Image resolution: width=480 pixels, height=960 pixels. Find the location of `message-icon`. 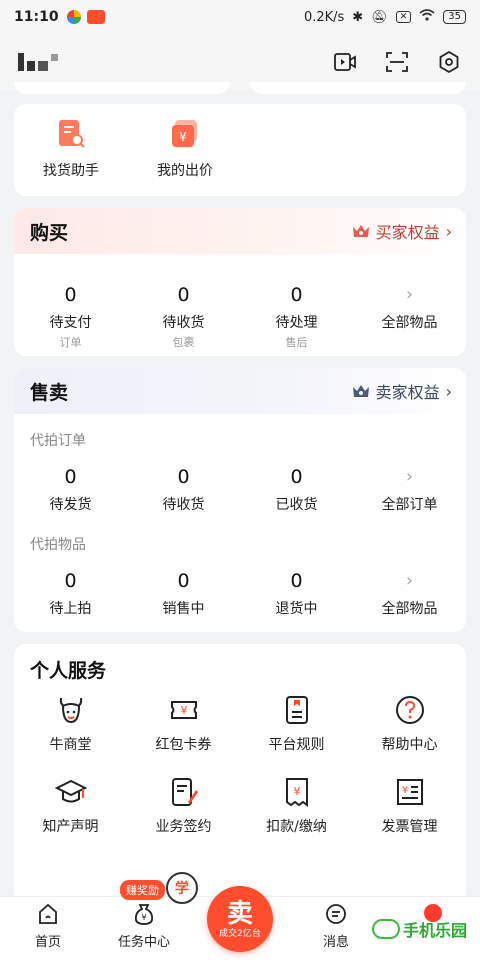

message-icon is located at coordinates (336, 914).